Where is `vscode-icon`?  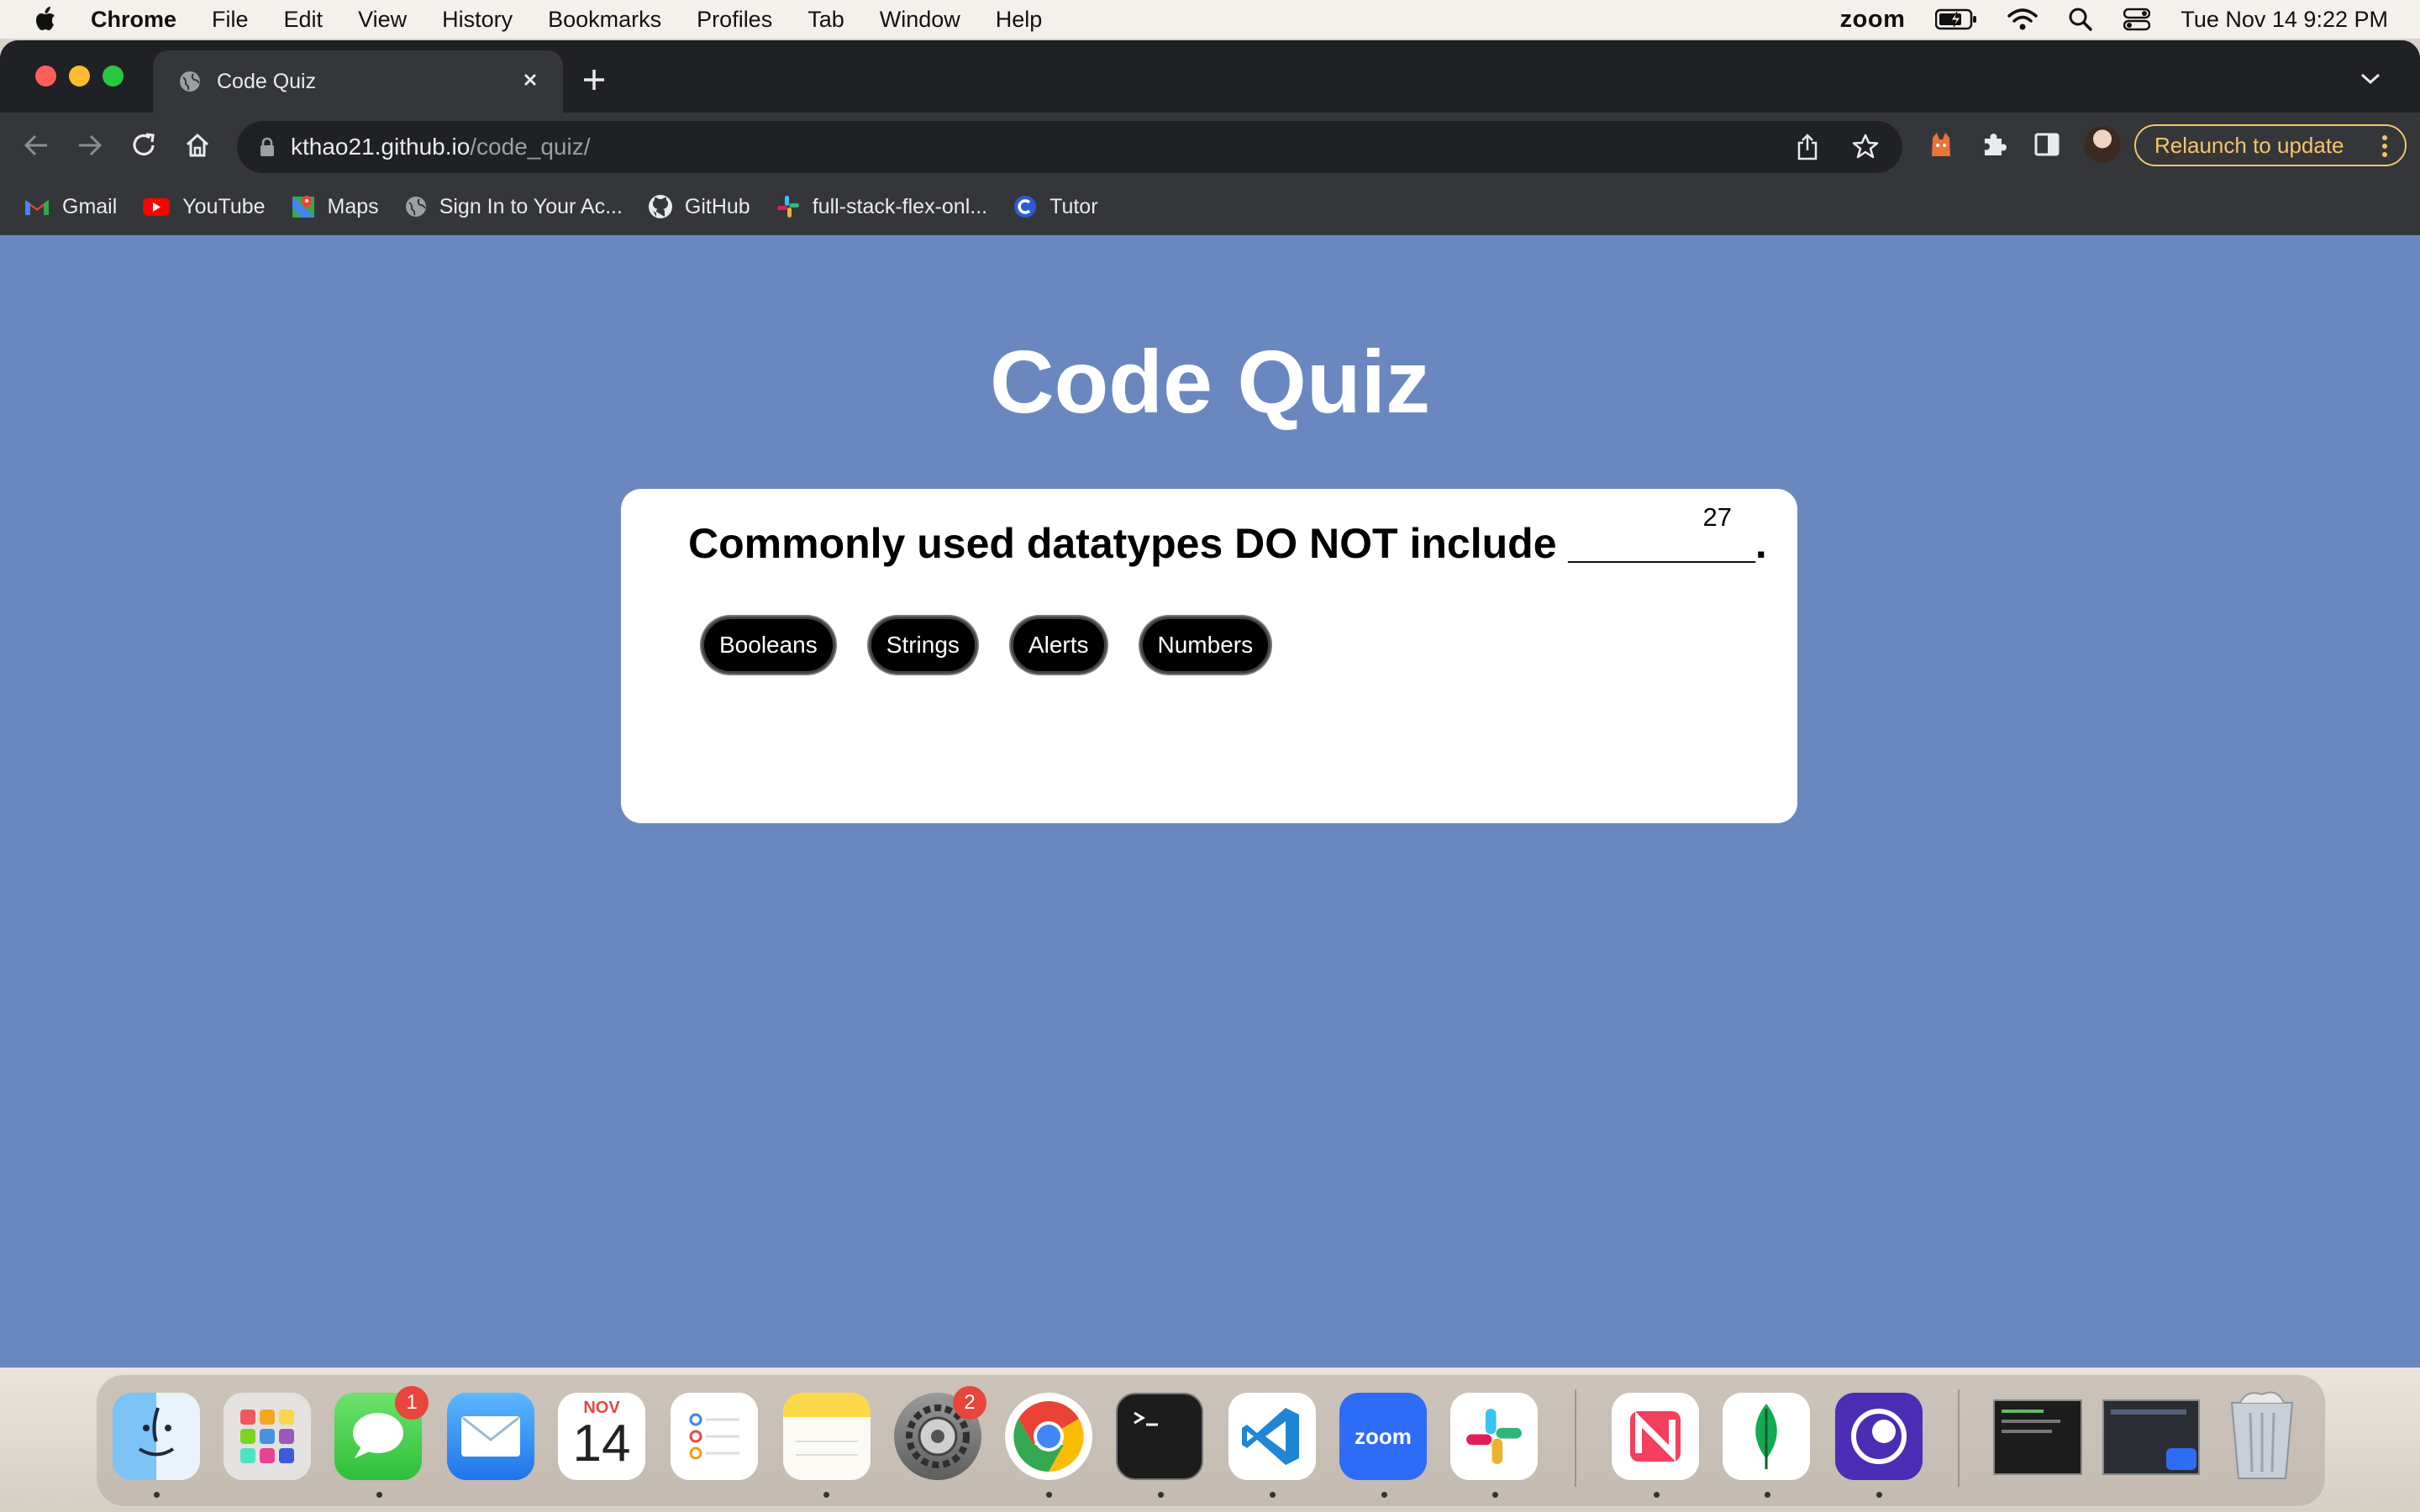
vscode-icon is located at coordinates (1270, 1436).